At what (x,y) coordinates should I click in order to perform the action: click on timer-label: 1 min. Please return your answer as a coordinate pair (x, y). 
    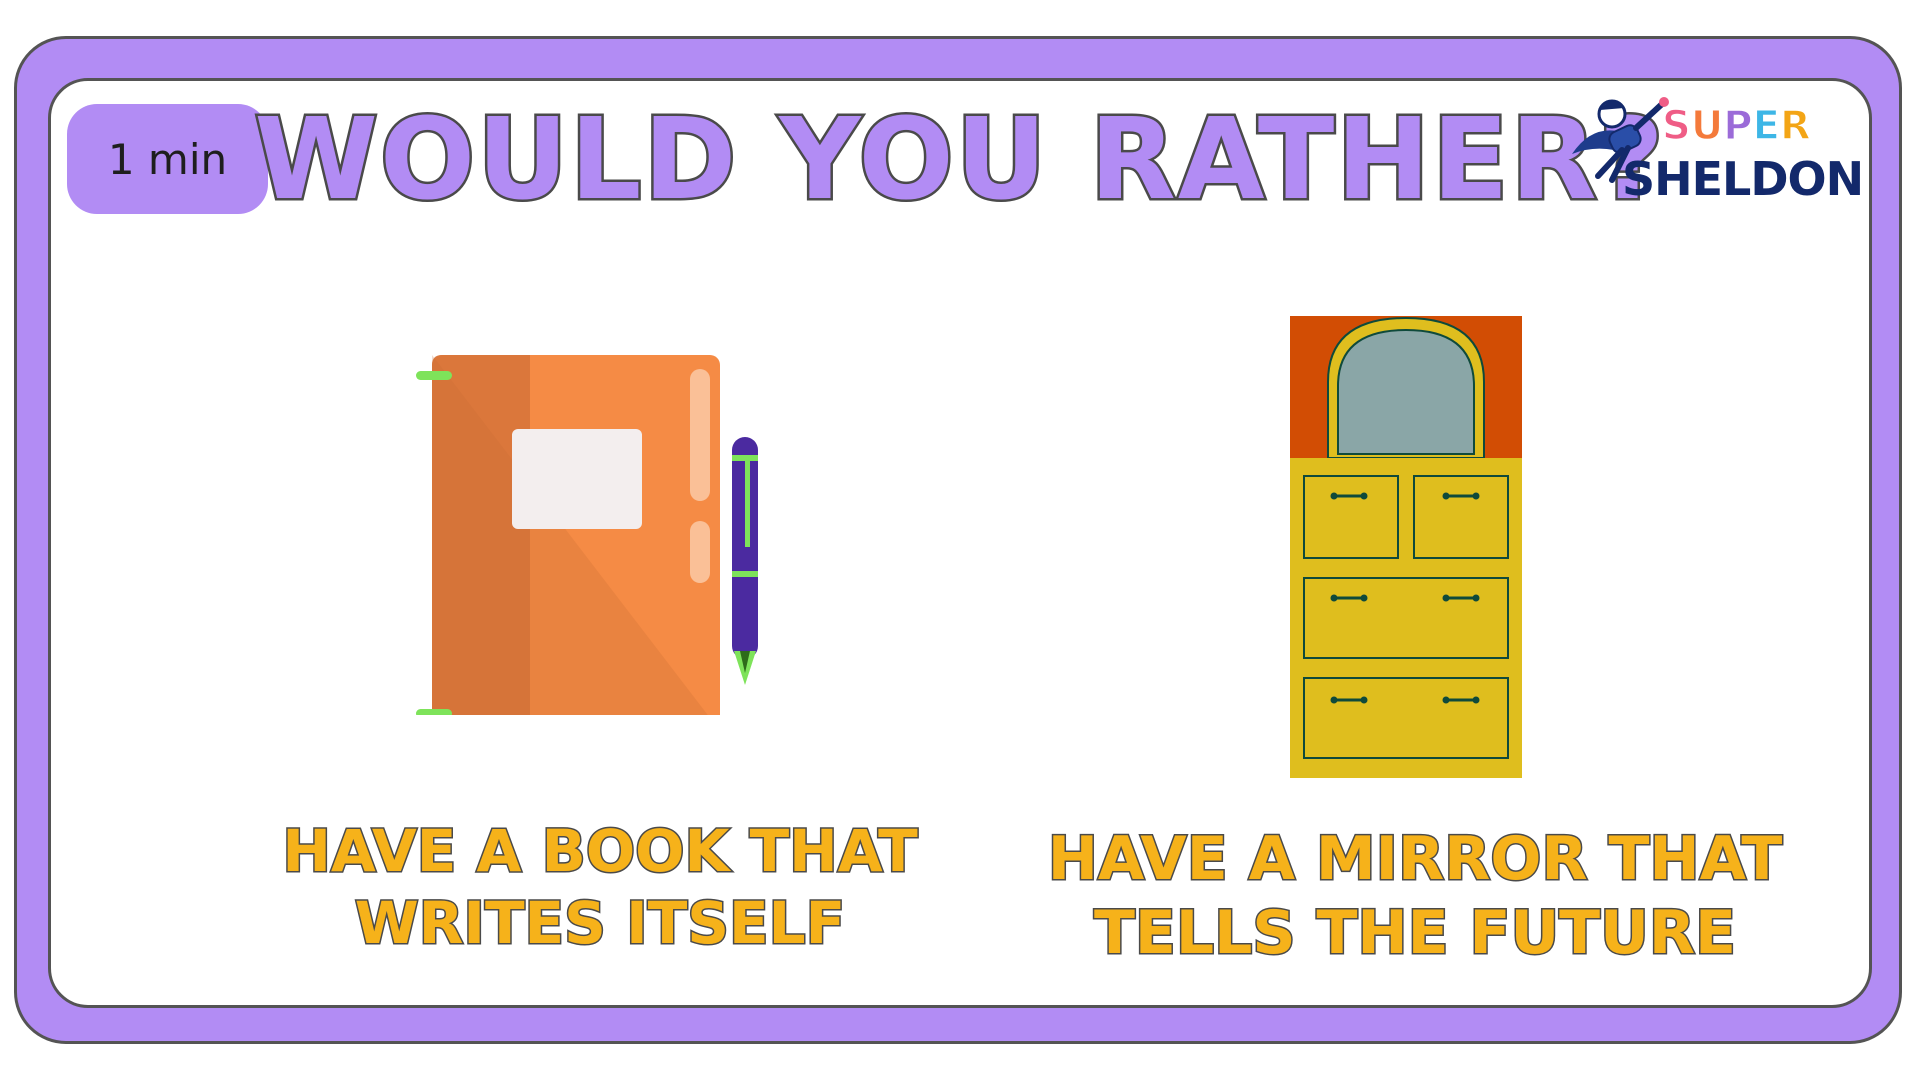
    Looking at the image, I should click on (167, 159).